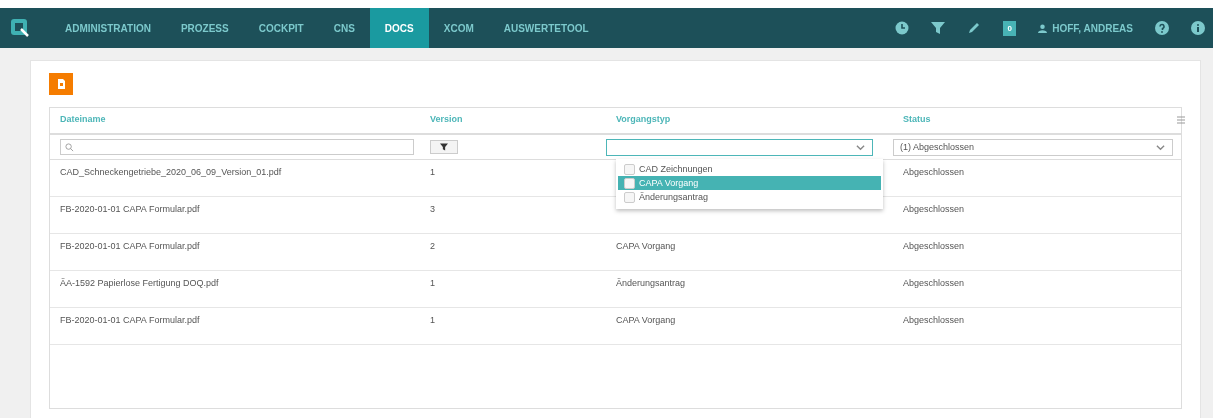  Describe the element at coordinates (546, 28) in the screenshot. I see `nav-tab: AUSWERTETOOL` at that location.